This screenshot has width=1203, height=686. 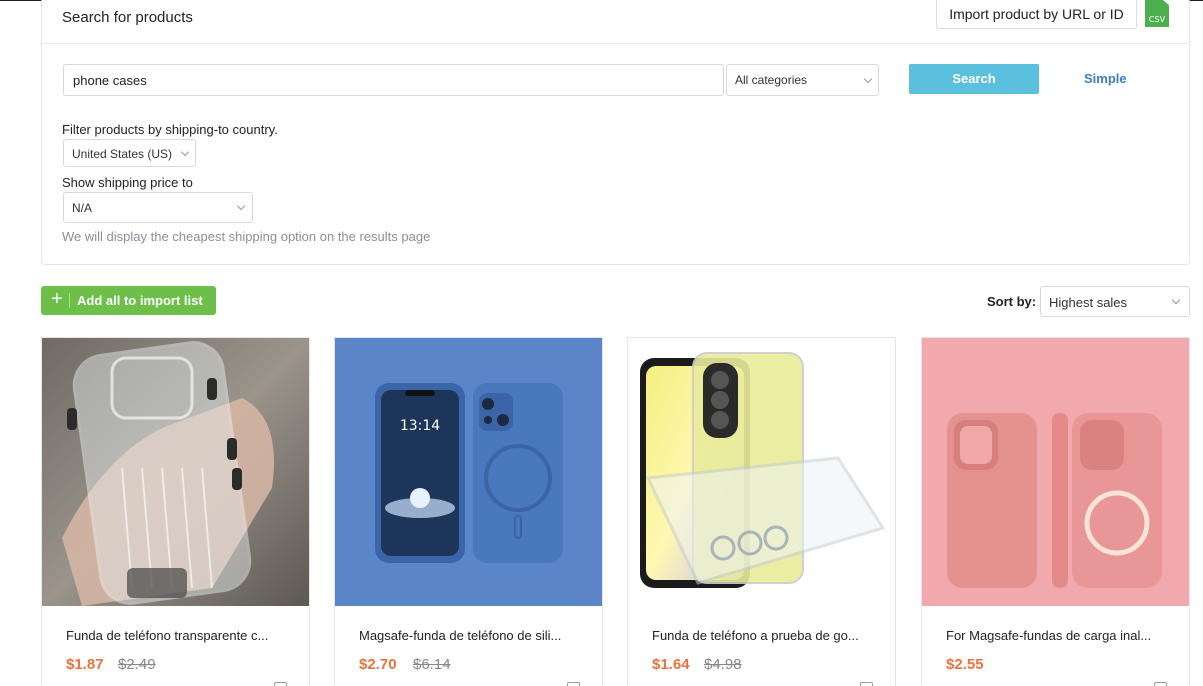 I want to click on simple-mode-link: Simple, so click(x=1105, y=78).